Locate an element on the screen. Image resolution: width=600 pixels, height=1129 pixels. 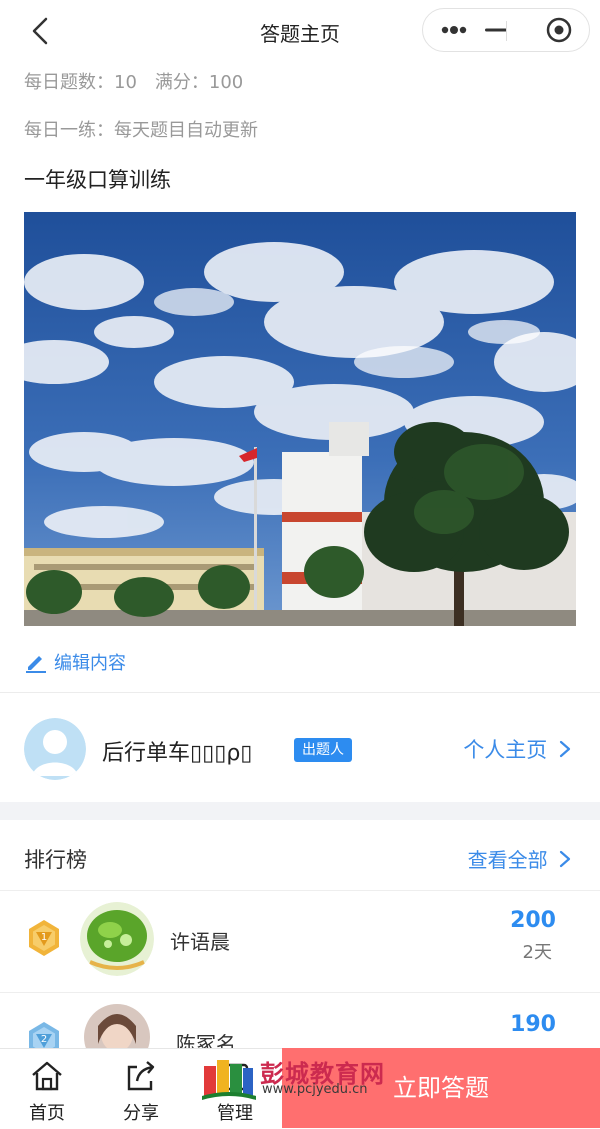
home-icon is located at coordinates (47, 1076).